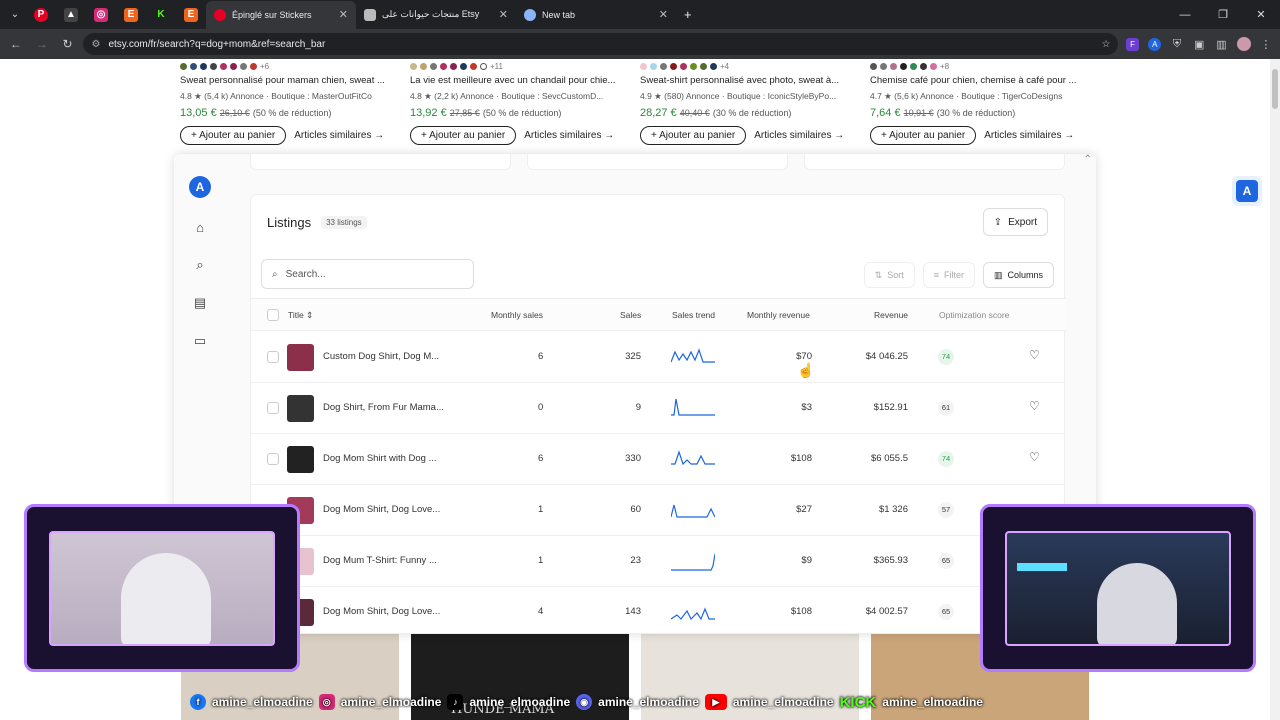 Image resolution: width=1280 pixels, height=720 pixels. What do you see at coordinates (633, 458) in the screenshot?
I see `sales-value: 330` at bounding box center [633, 458].